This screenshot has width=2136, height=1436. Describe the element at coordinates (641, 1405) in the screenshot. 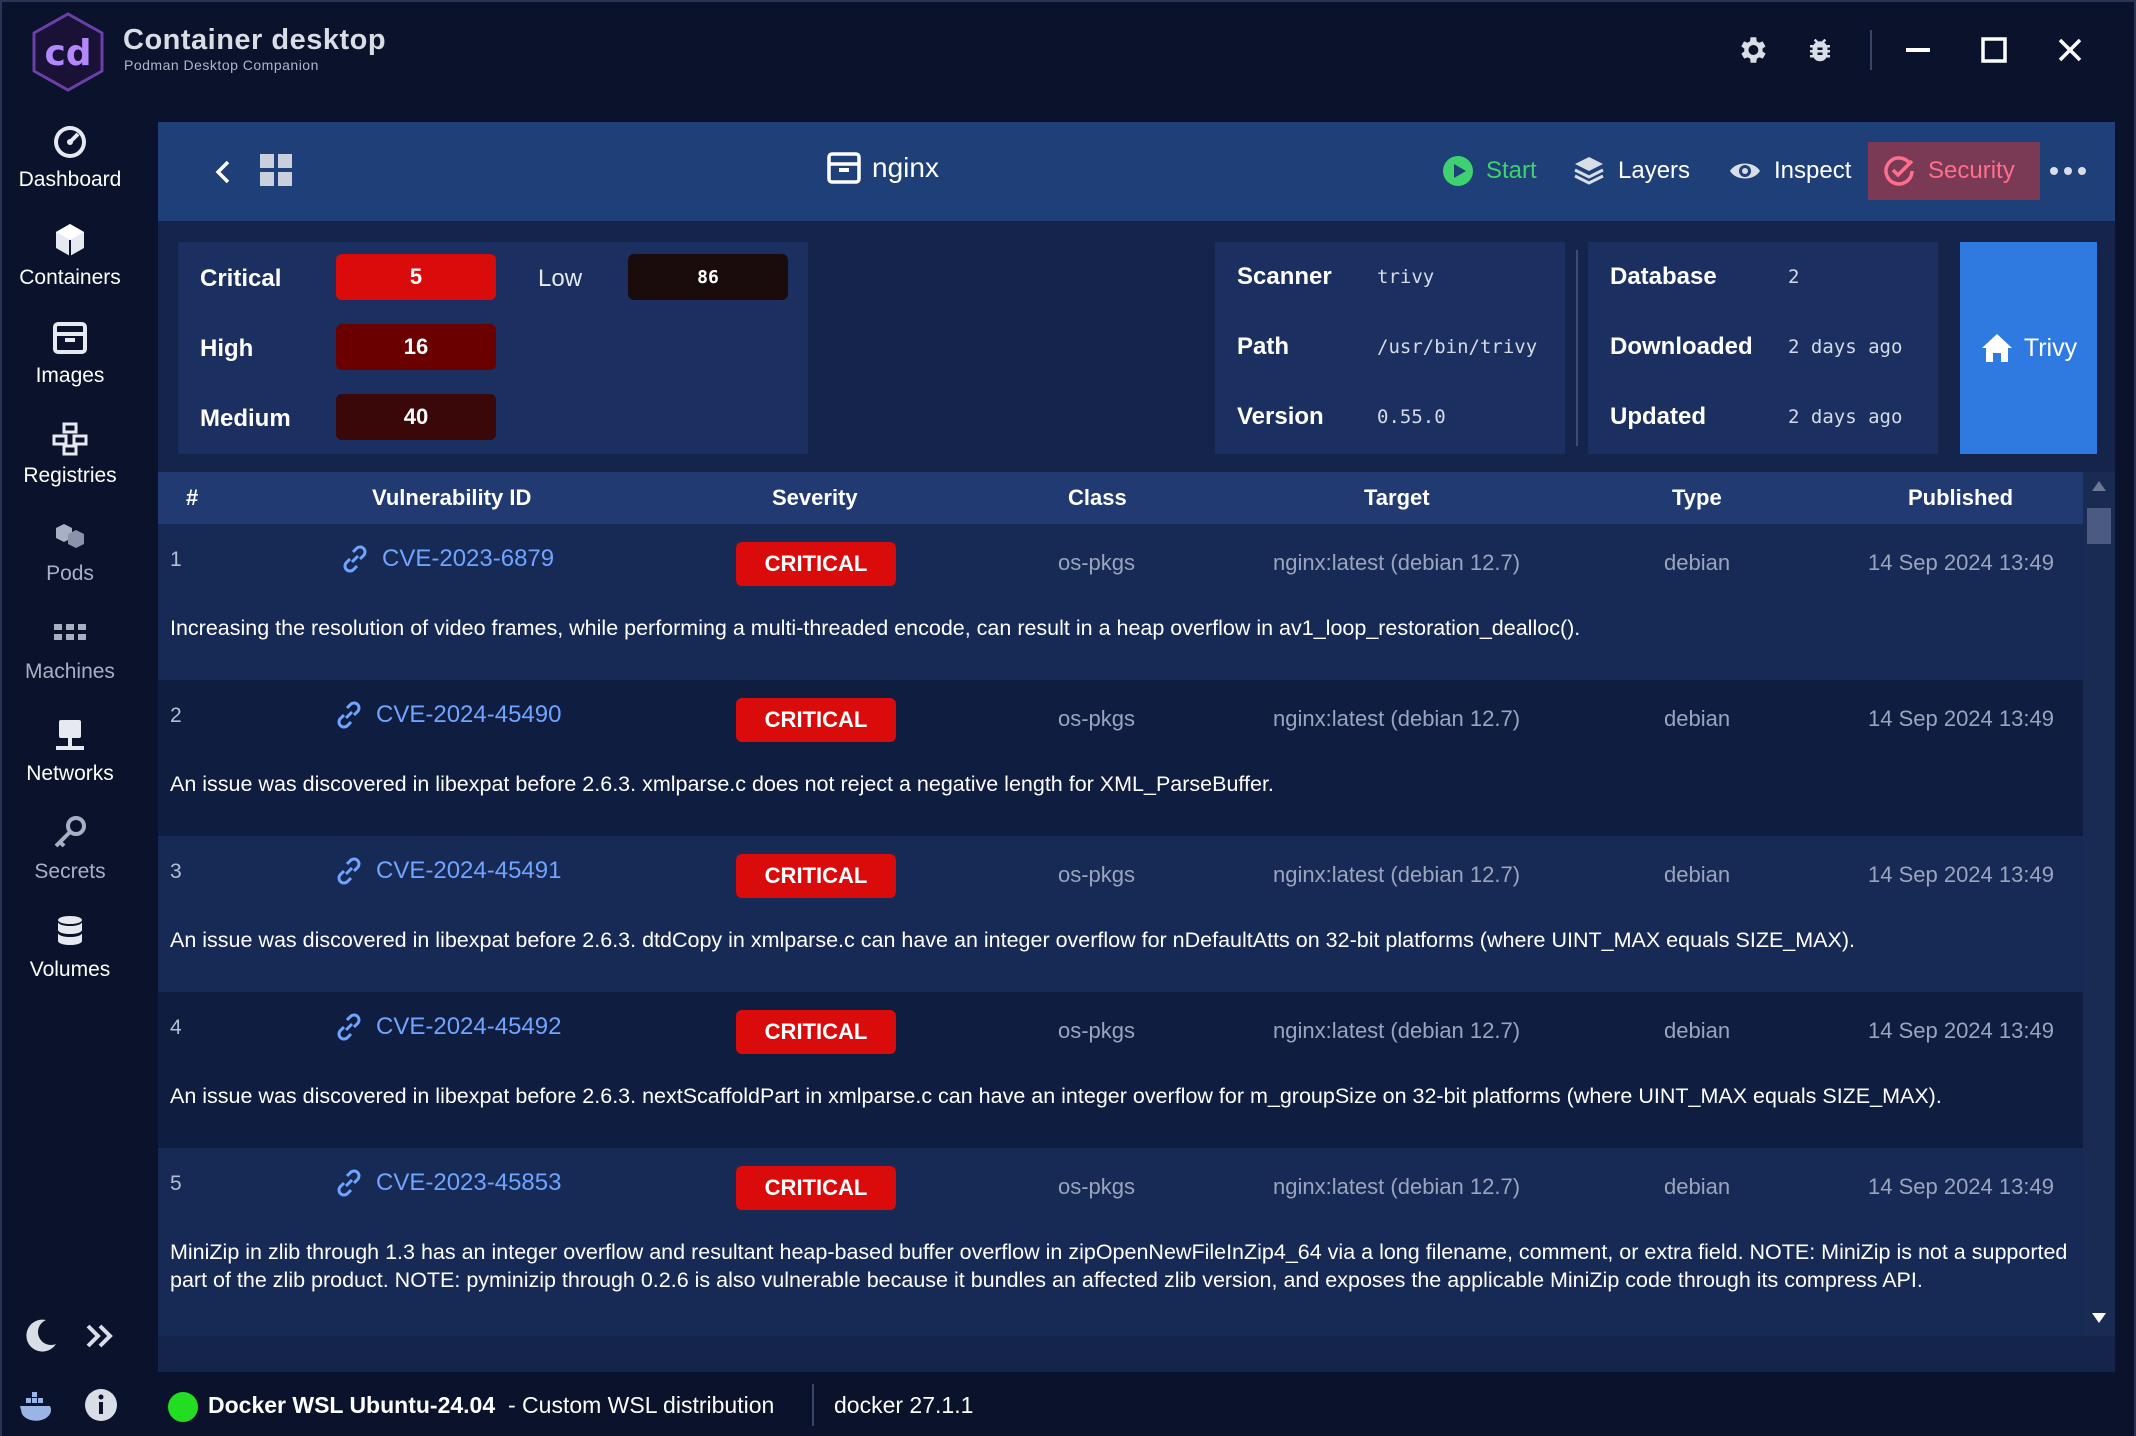

I see `connection-detail: - Custom WSL distribution` at that location.